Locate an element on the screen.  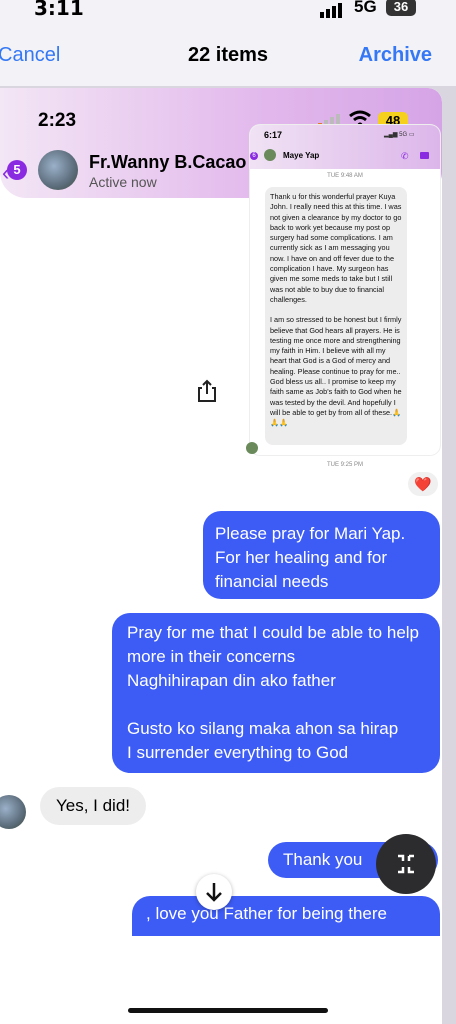
embedded-time: 6:17 is located at coordinates (273, 135).